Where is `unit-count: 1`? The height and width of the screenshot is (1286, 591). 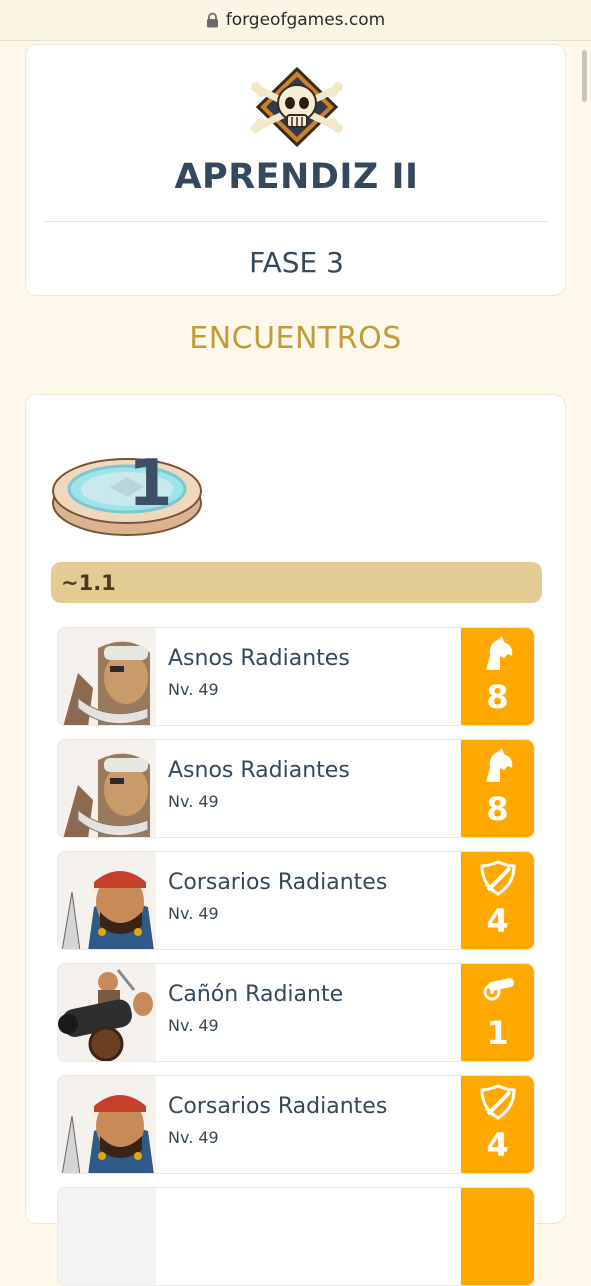
unit-count: 1 is located at coordinates (497, 1033).